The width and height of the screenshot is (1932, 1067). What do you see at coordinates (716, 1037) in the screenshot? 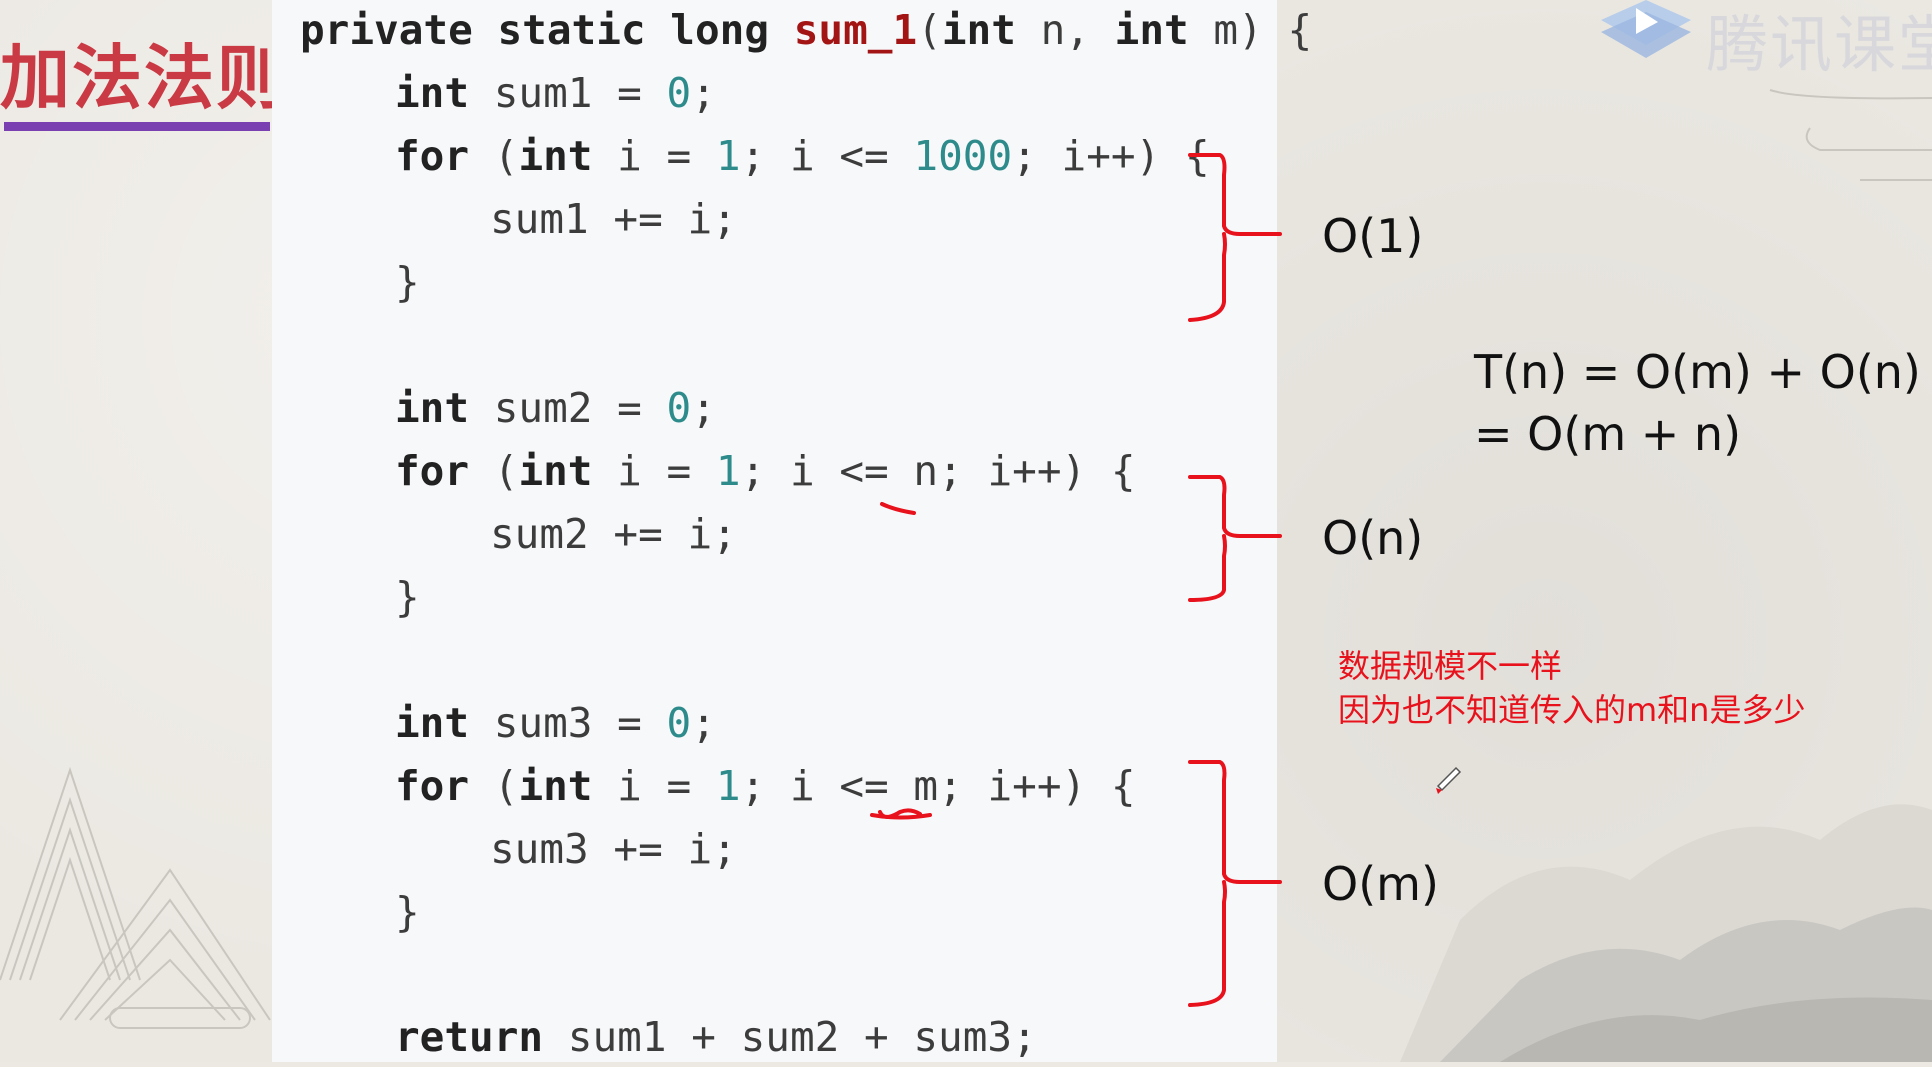
I see `code-line-14: return sum1 + sum2 + sum3;` at bounding box center [716, 1037].